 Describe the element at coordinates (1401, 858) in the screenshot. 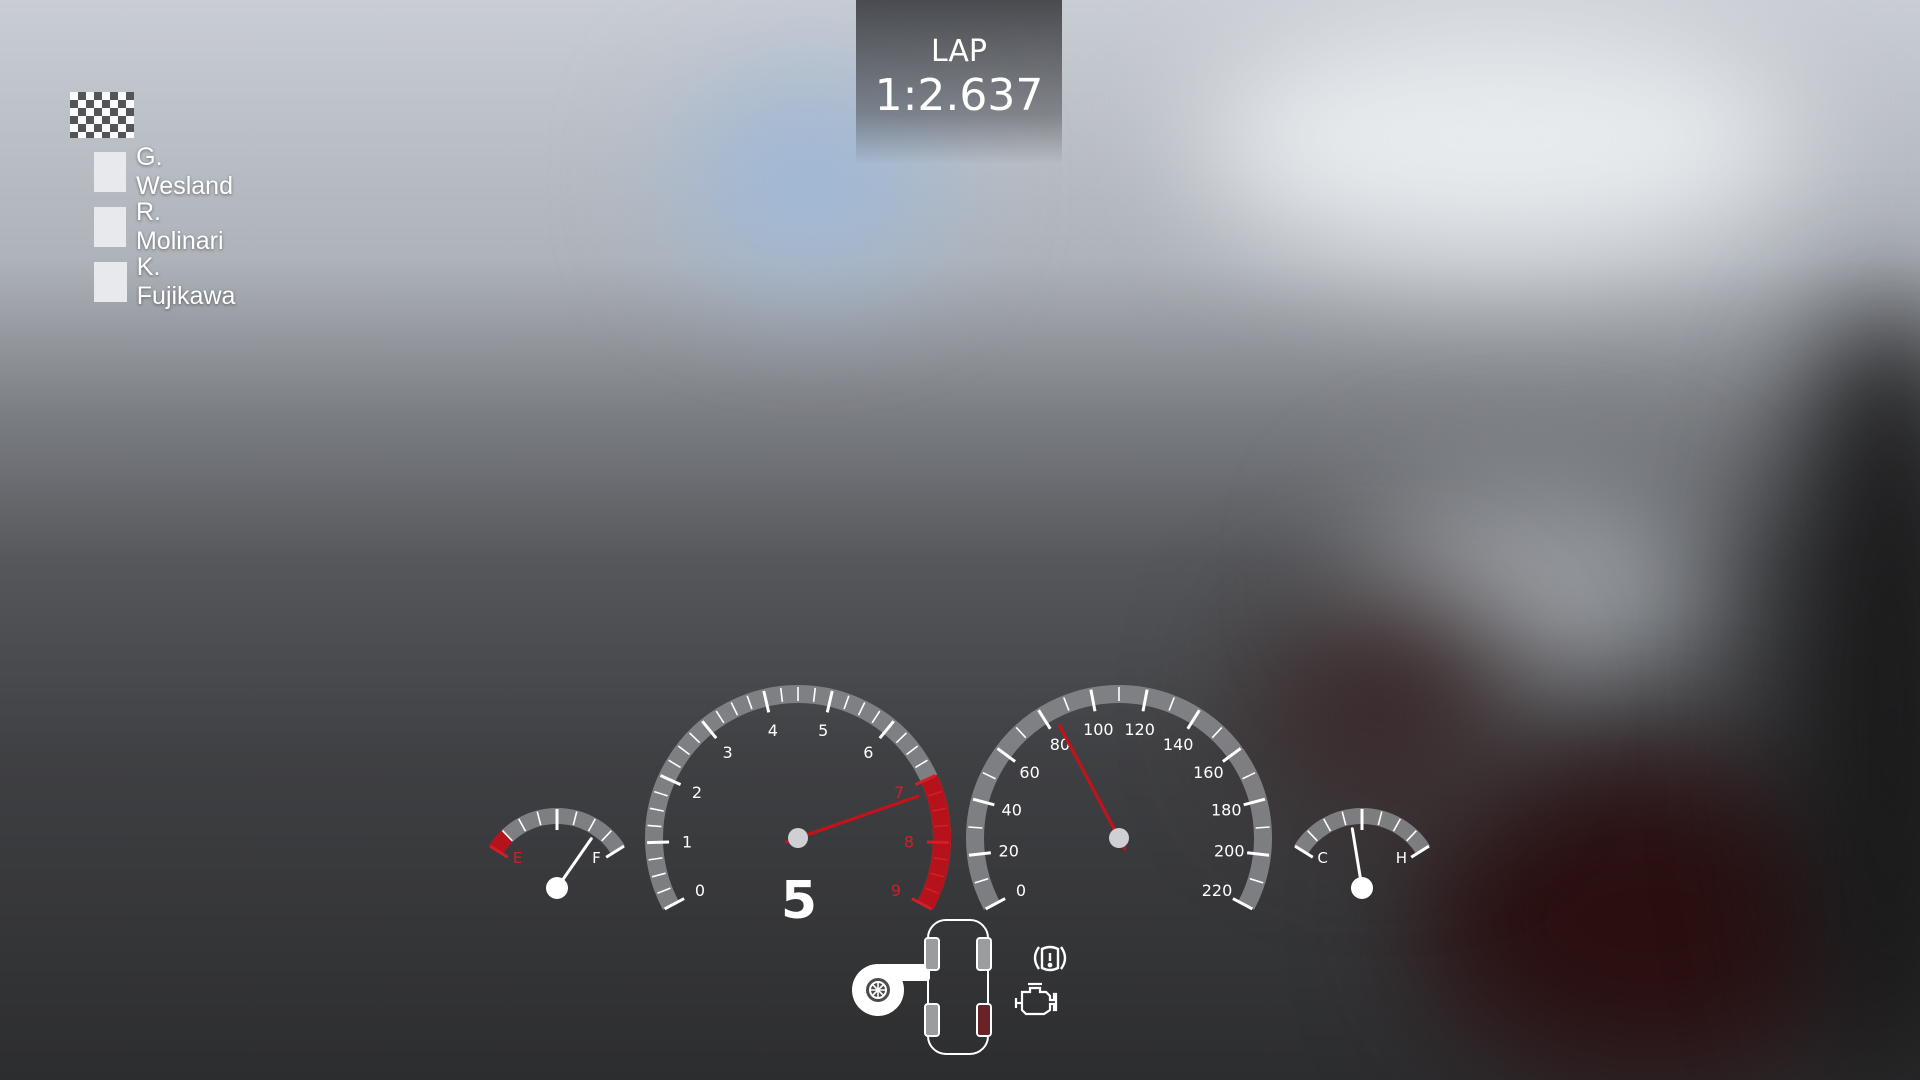

I see `temp-gauge-max-label: H` at that location.